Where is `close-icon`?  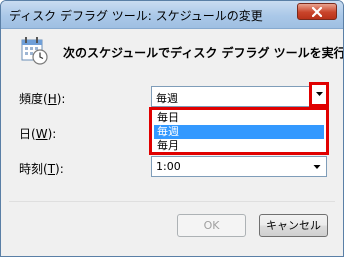
close-icon is located at coordinates (317, 12).